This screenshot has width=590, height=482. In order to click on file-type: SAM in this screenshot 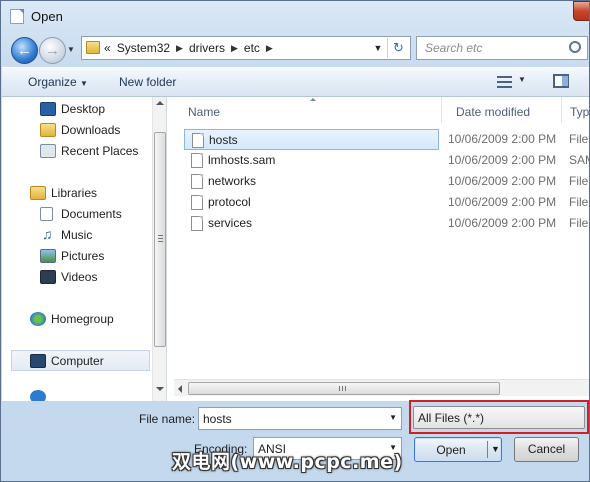, I will do `click(579, 160)`.